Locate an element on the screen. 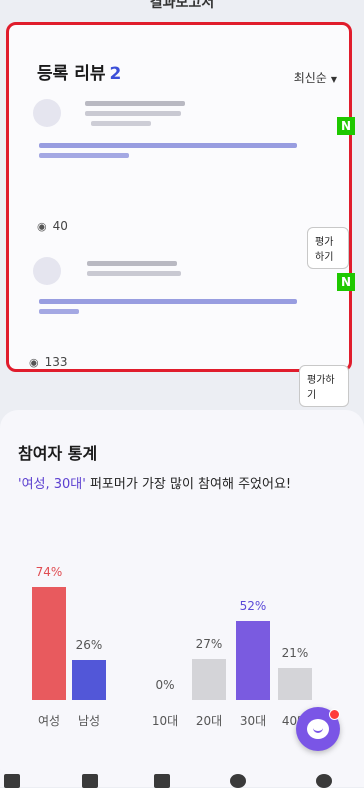  view-count: ◉ 133 is located at coordinates (48, 362).